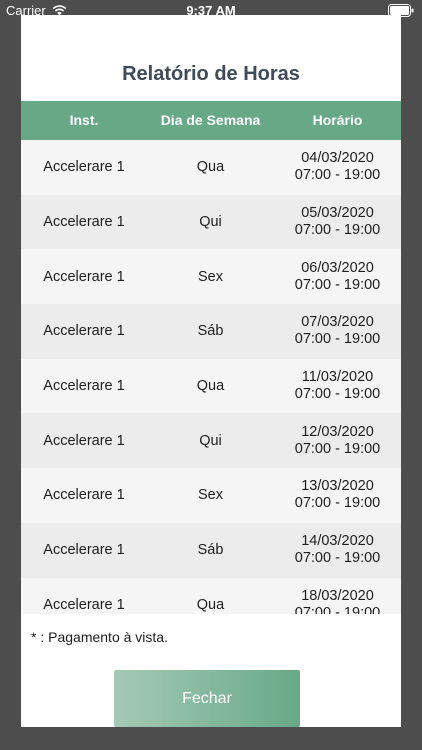 The height and width of the screenshot is (750, 422). I want to click on column-header-horario: Horário, so click(337, 120).